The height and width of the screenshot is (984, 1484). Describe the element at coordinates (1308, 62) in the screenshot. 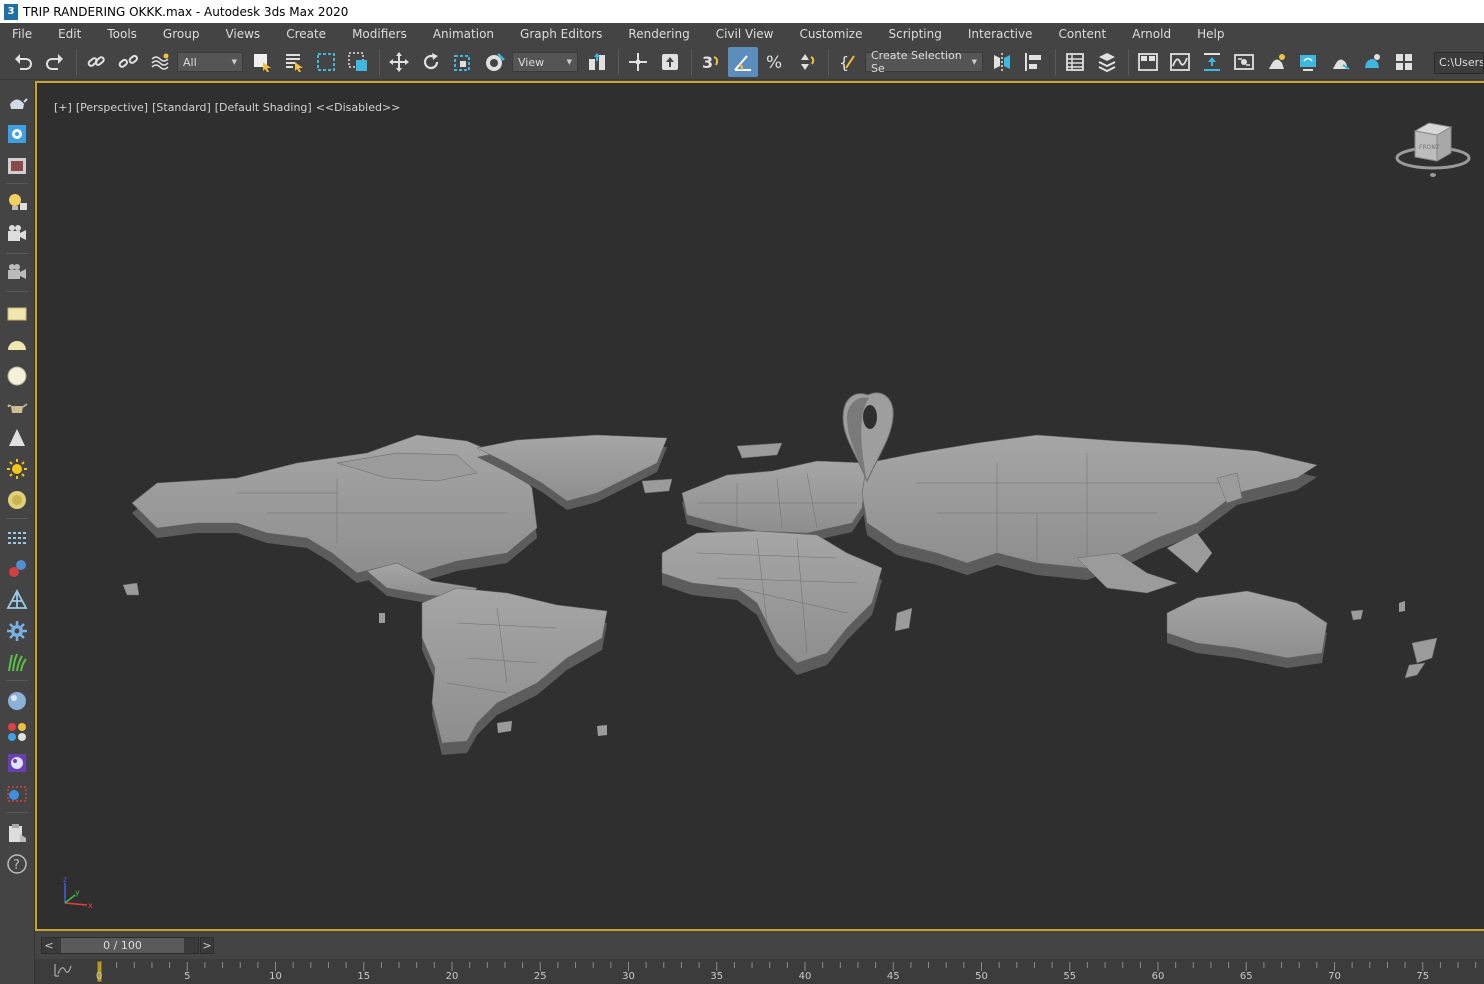

I see `render-setup-button` at that location.